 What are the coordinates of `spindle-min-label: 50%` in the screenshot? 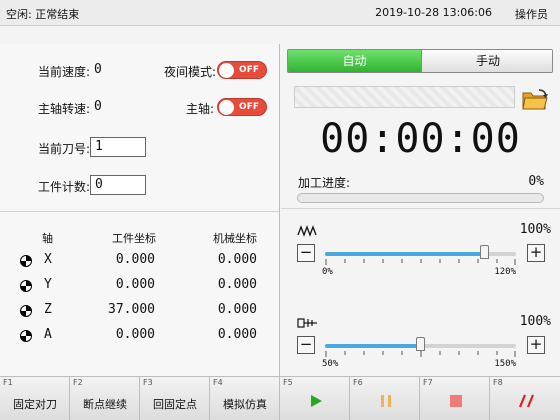 It's located at (330, 364).